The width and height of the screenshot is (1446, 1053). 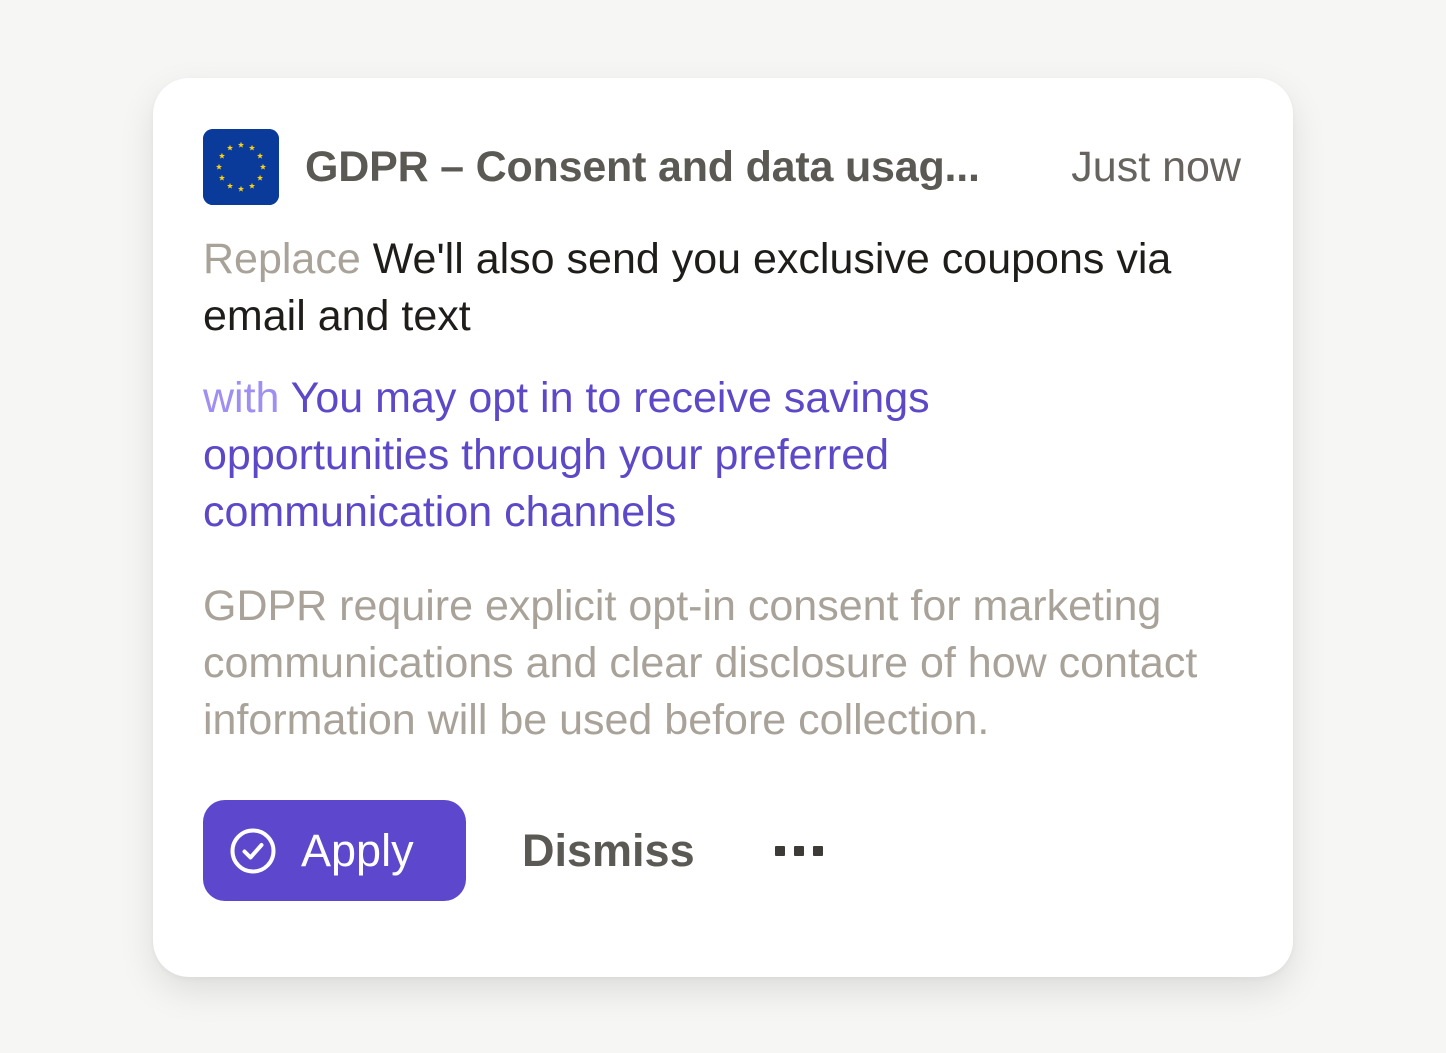 I want to click on apply-label: Apply, so click(x=357, y=850).